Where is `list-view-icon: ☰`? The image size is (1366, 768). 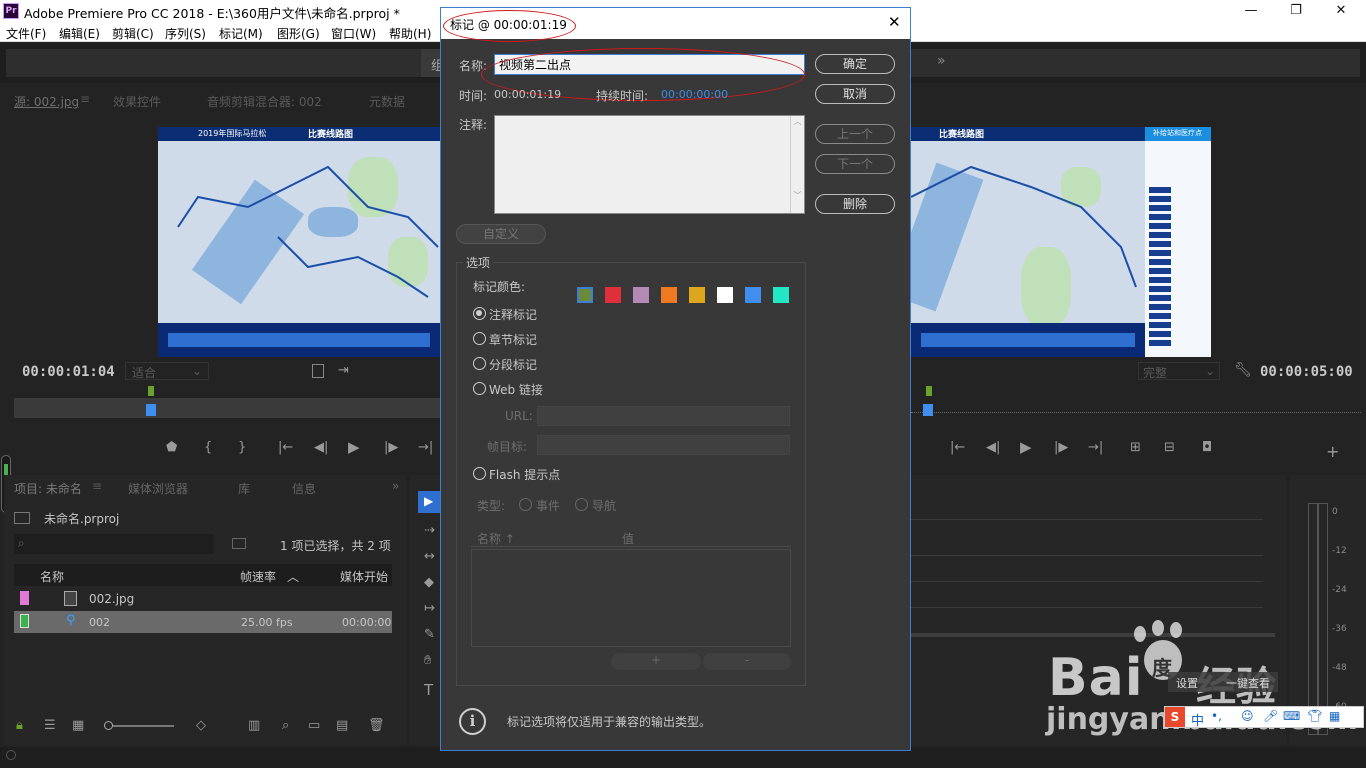
list-view-icon: ☰ is located at coordinates (50, 725).